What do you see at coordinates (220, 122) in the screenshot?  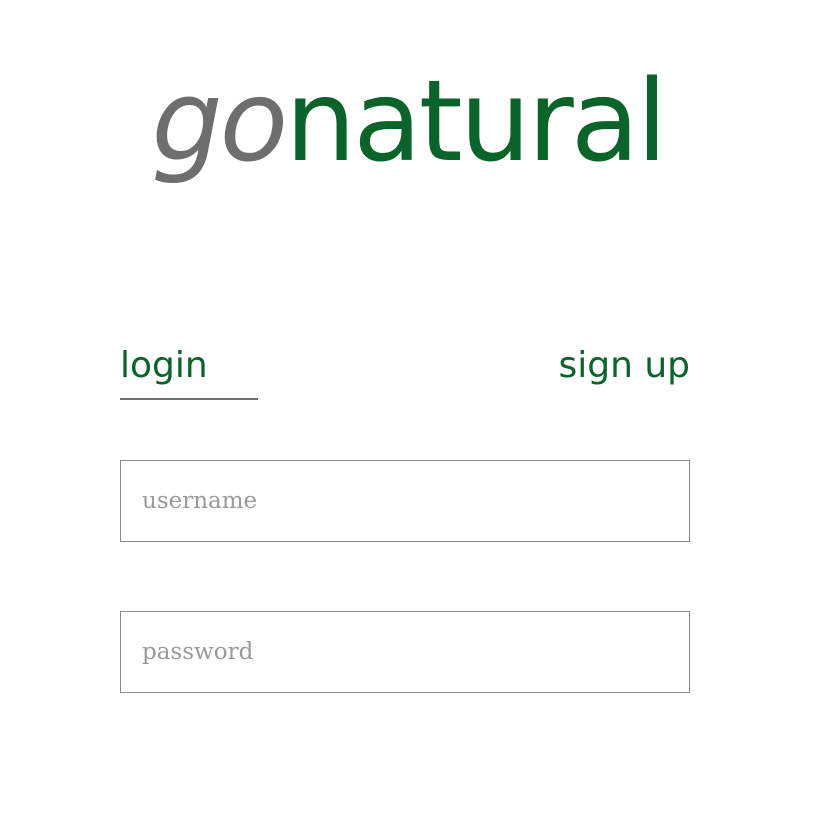 I see `logo-prefix: go` at bounding box center [220, 122].